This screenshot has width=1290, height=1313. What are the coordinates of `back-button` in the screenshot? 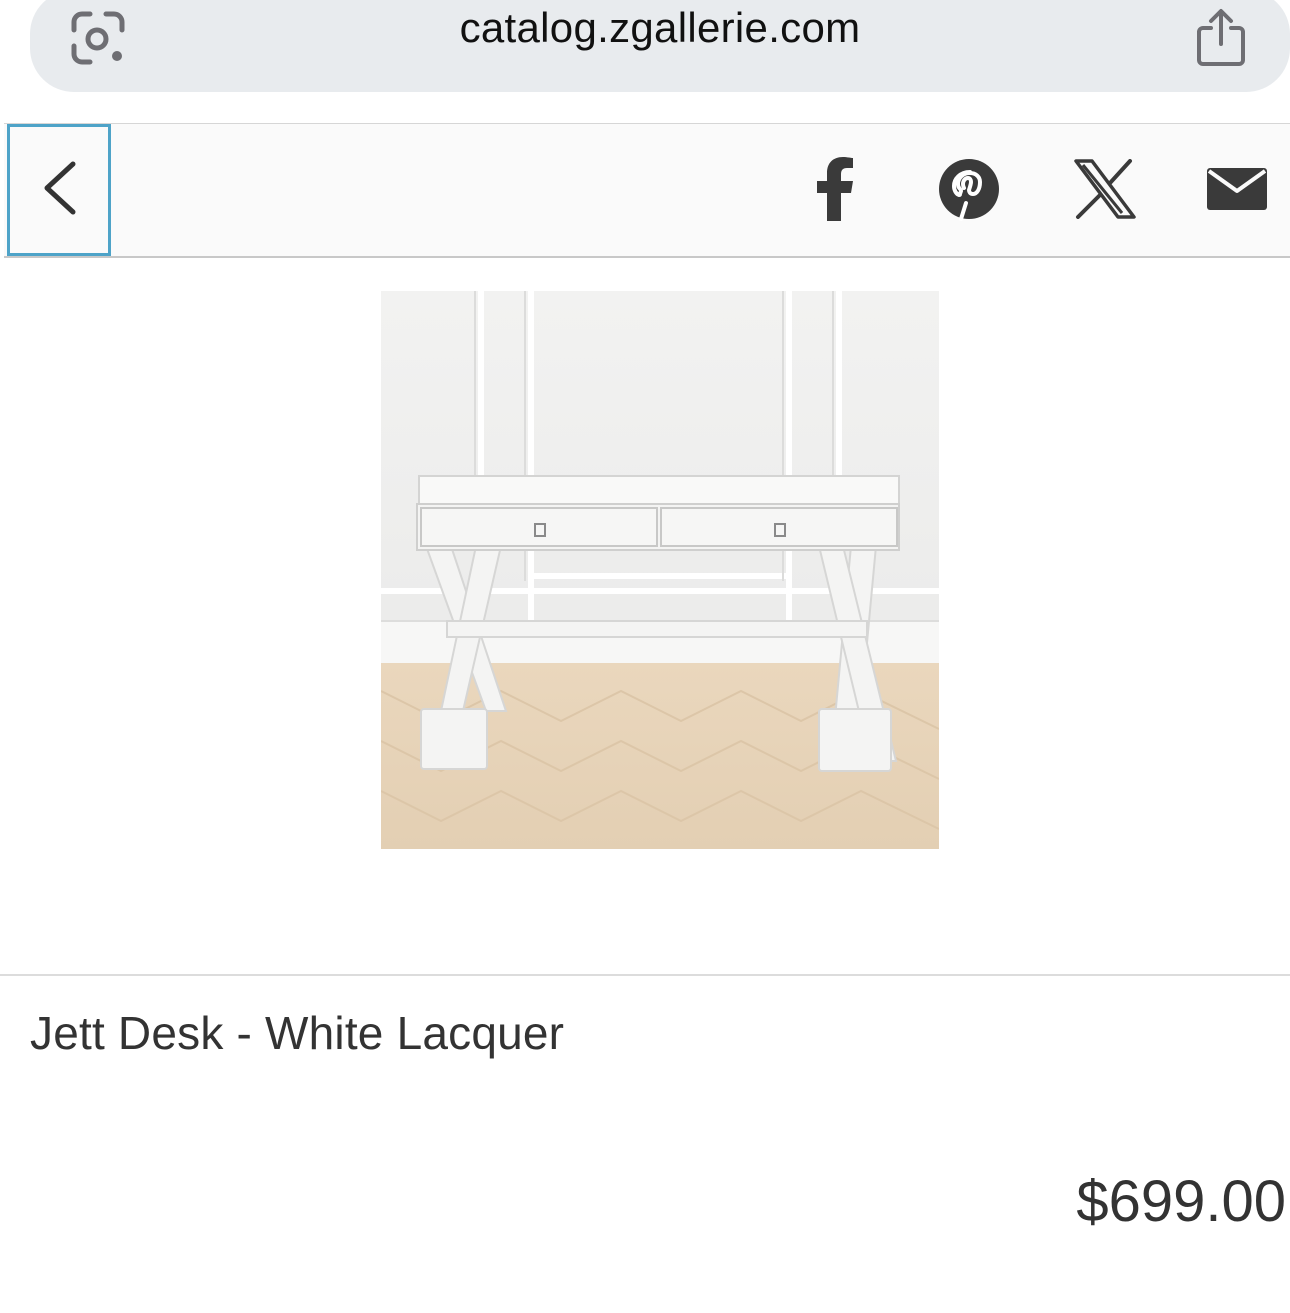 It's located at (59, 190).